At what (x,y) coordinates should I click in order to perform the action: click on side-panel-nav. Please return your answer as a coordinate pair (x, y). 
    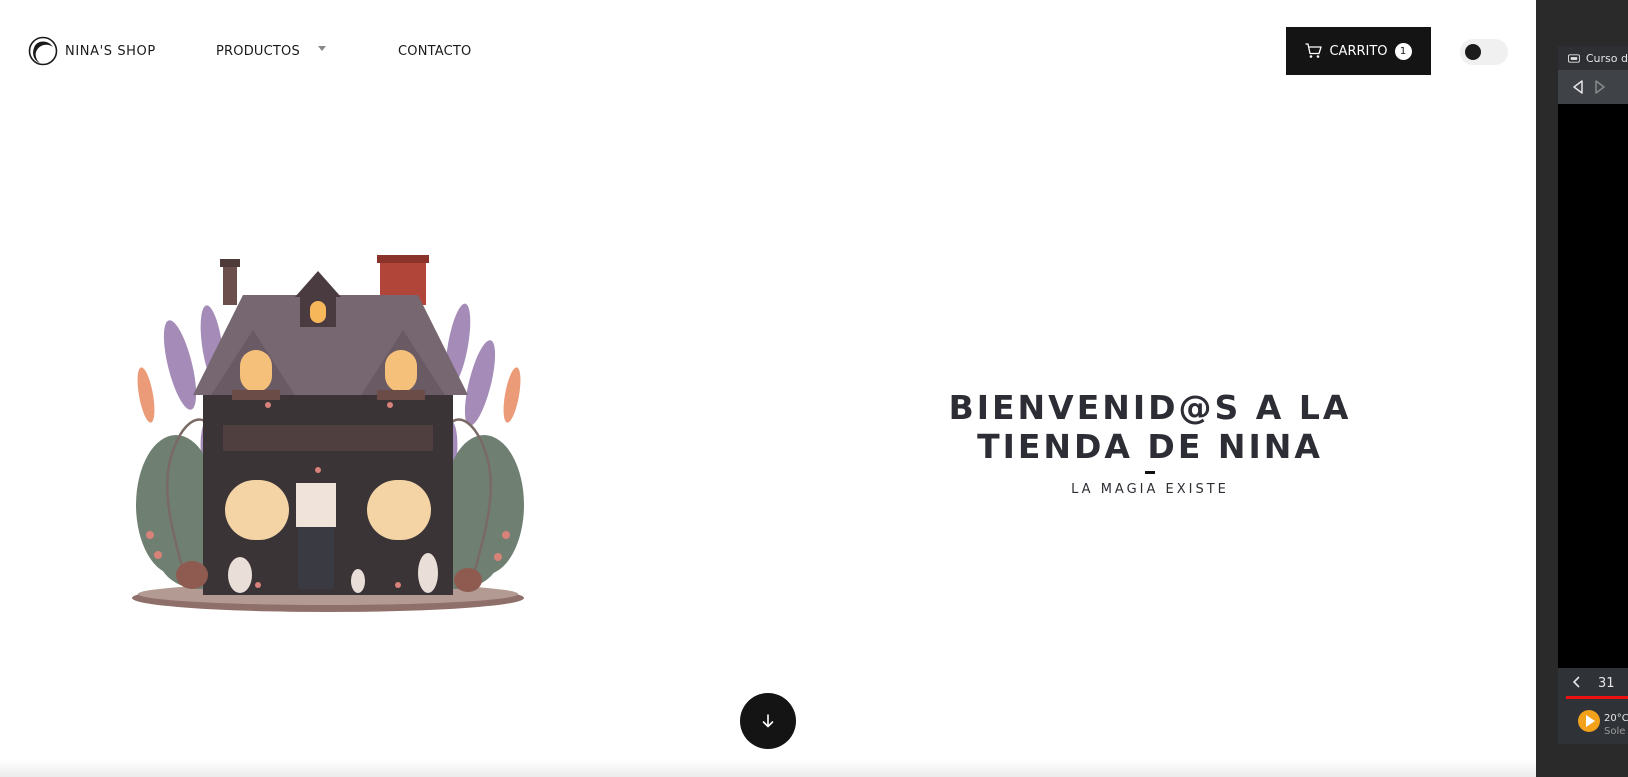
    Looking at the image, I should click on (1593, 87).